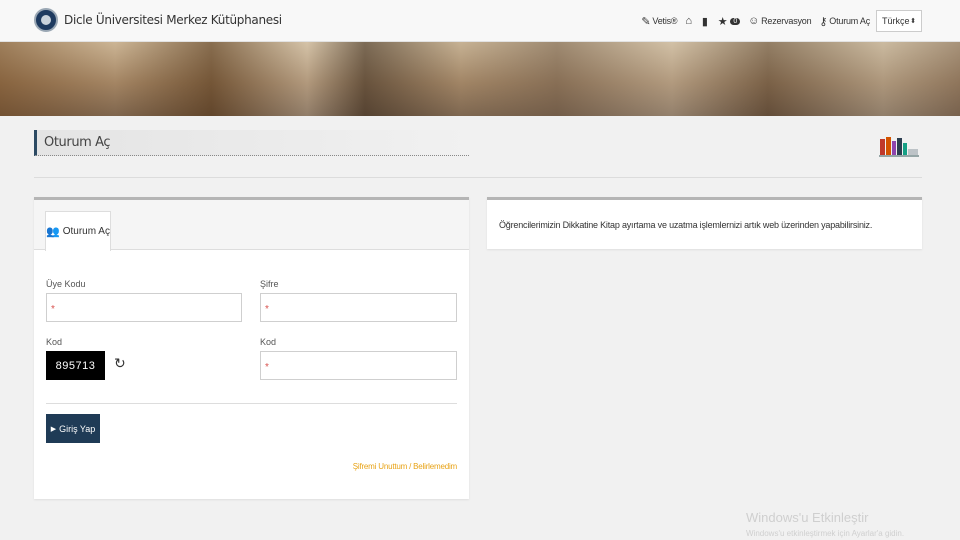  What do you see at coordinates (478, 177) in the screenshot?
I see `header-divider` at bounding box center [478, 177].